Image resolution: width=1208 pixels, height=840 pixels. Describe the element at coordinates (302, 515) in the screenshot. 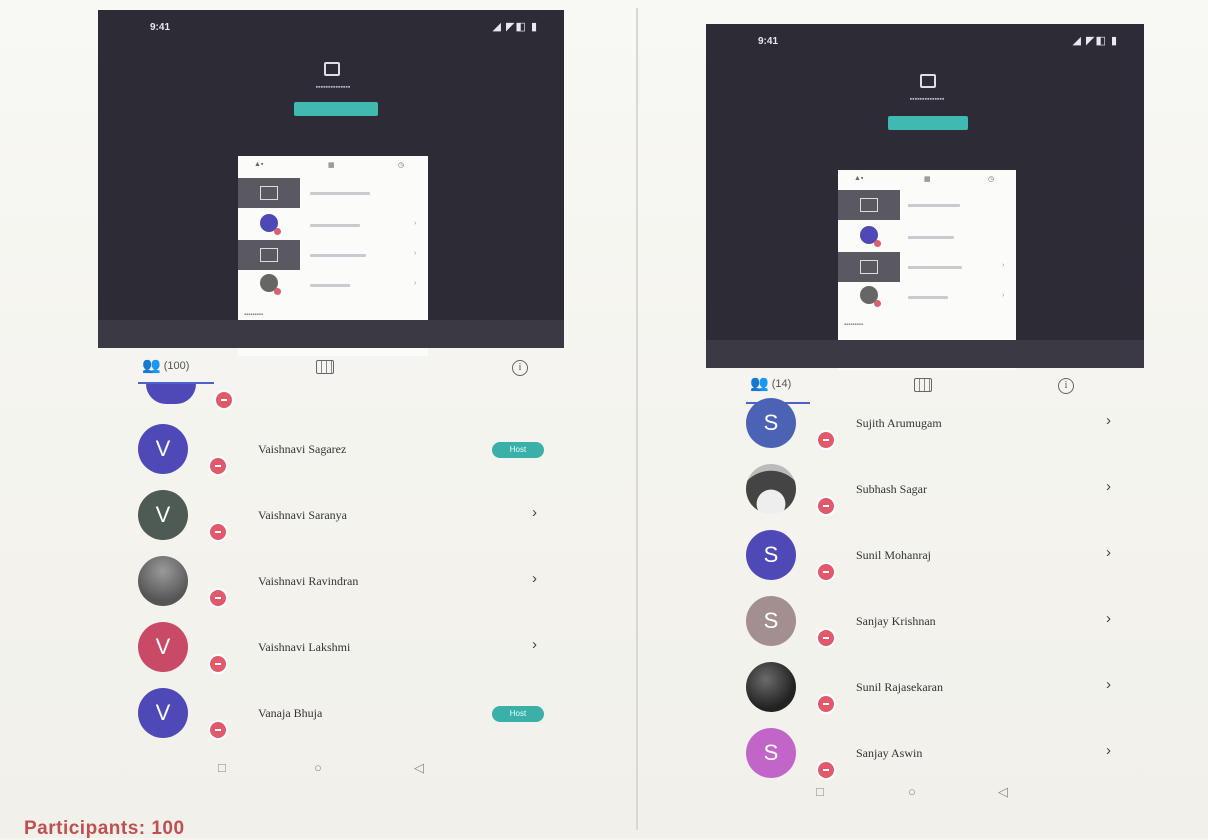

I see `participant-name: Vaishnavi Saranya` at that location.